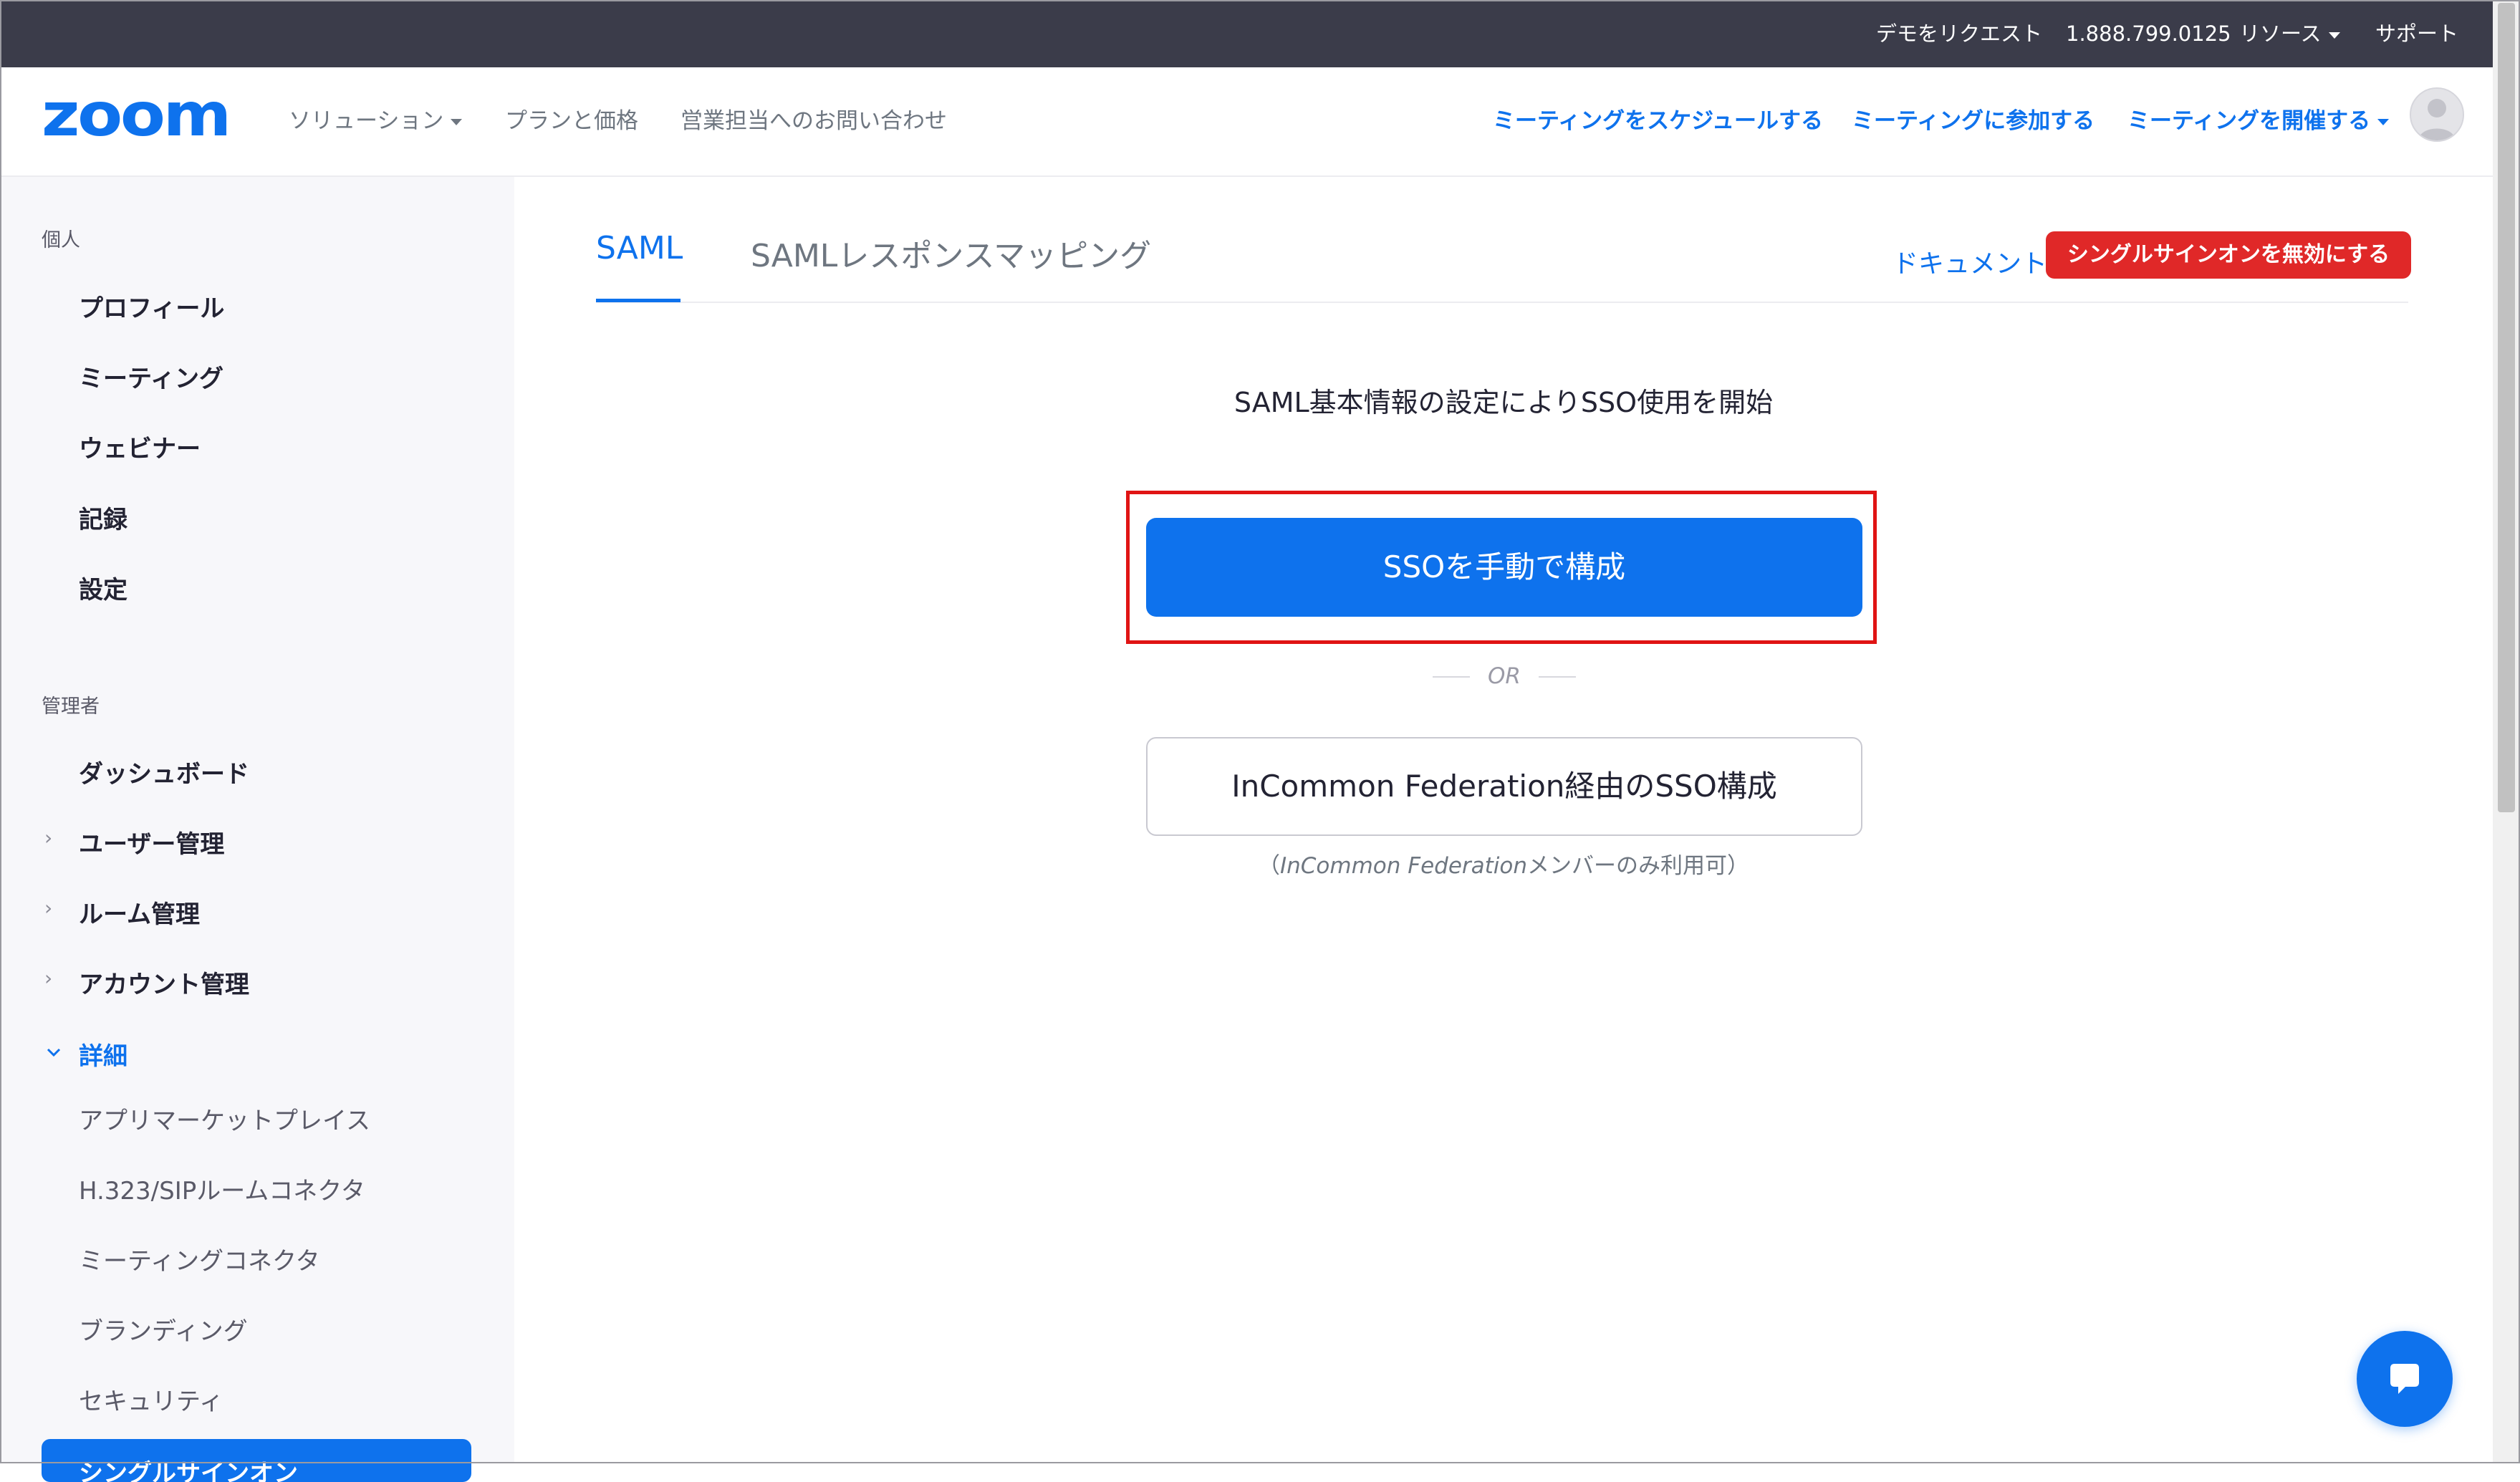 Image resolution: width=2520 pixels, height=1482 pixels. Describe the element at coordinates (1973, 121) in the screenshot. I see `join-meeting-link: ミーティングに参加する` at that location.